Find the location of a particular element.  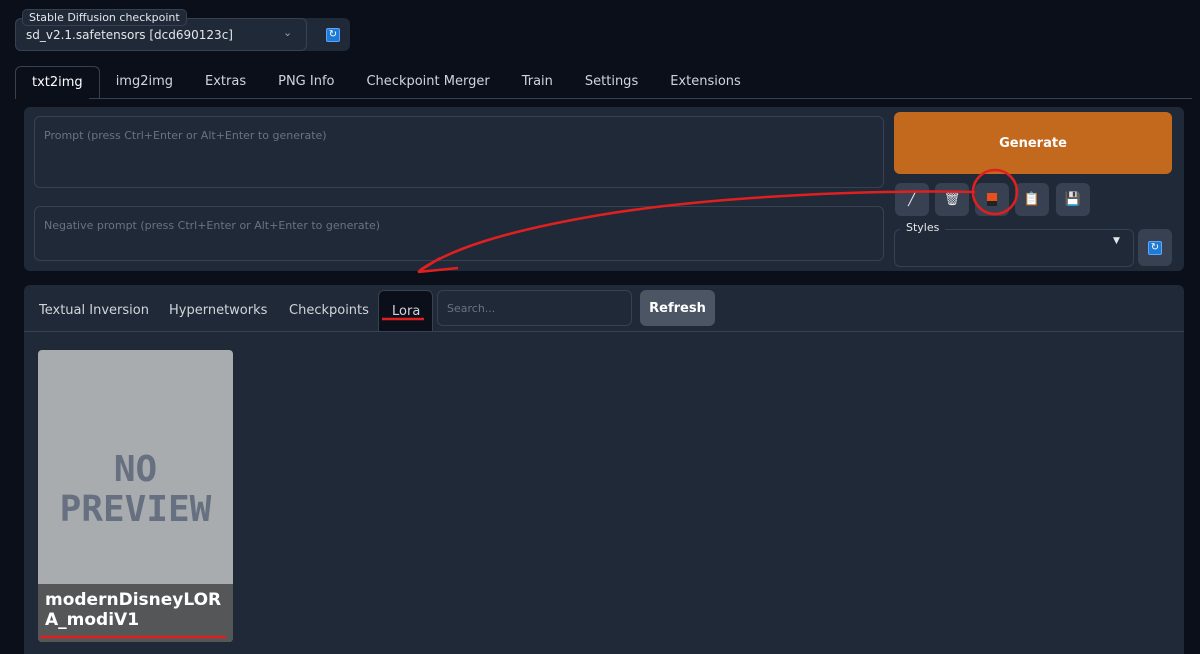

chevron-down-icon: ⌄ is located at coordinates (288, 32).